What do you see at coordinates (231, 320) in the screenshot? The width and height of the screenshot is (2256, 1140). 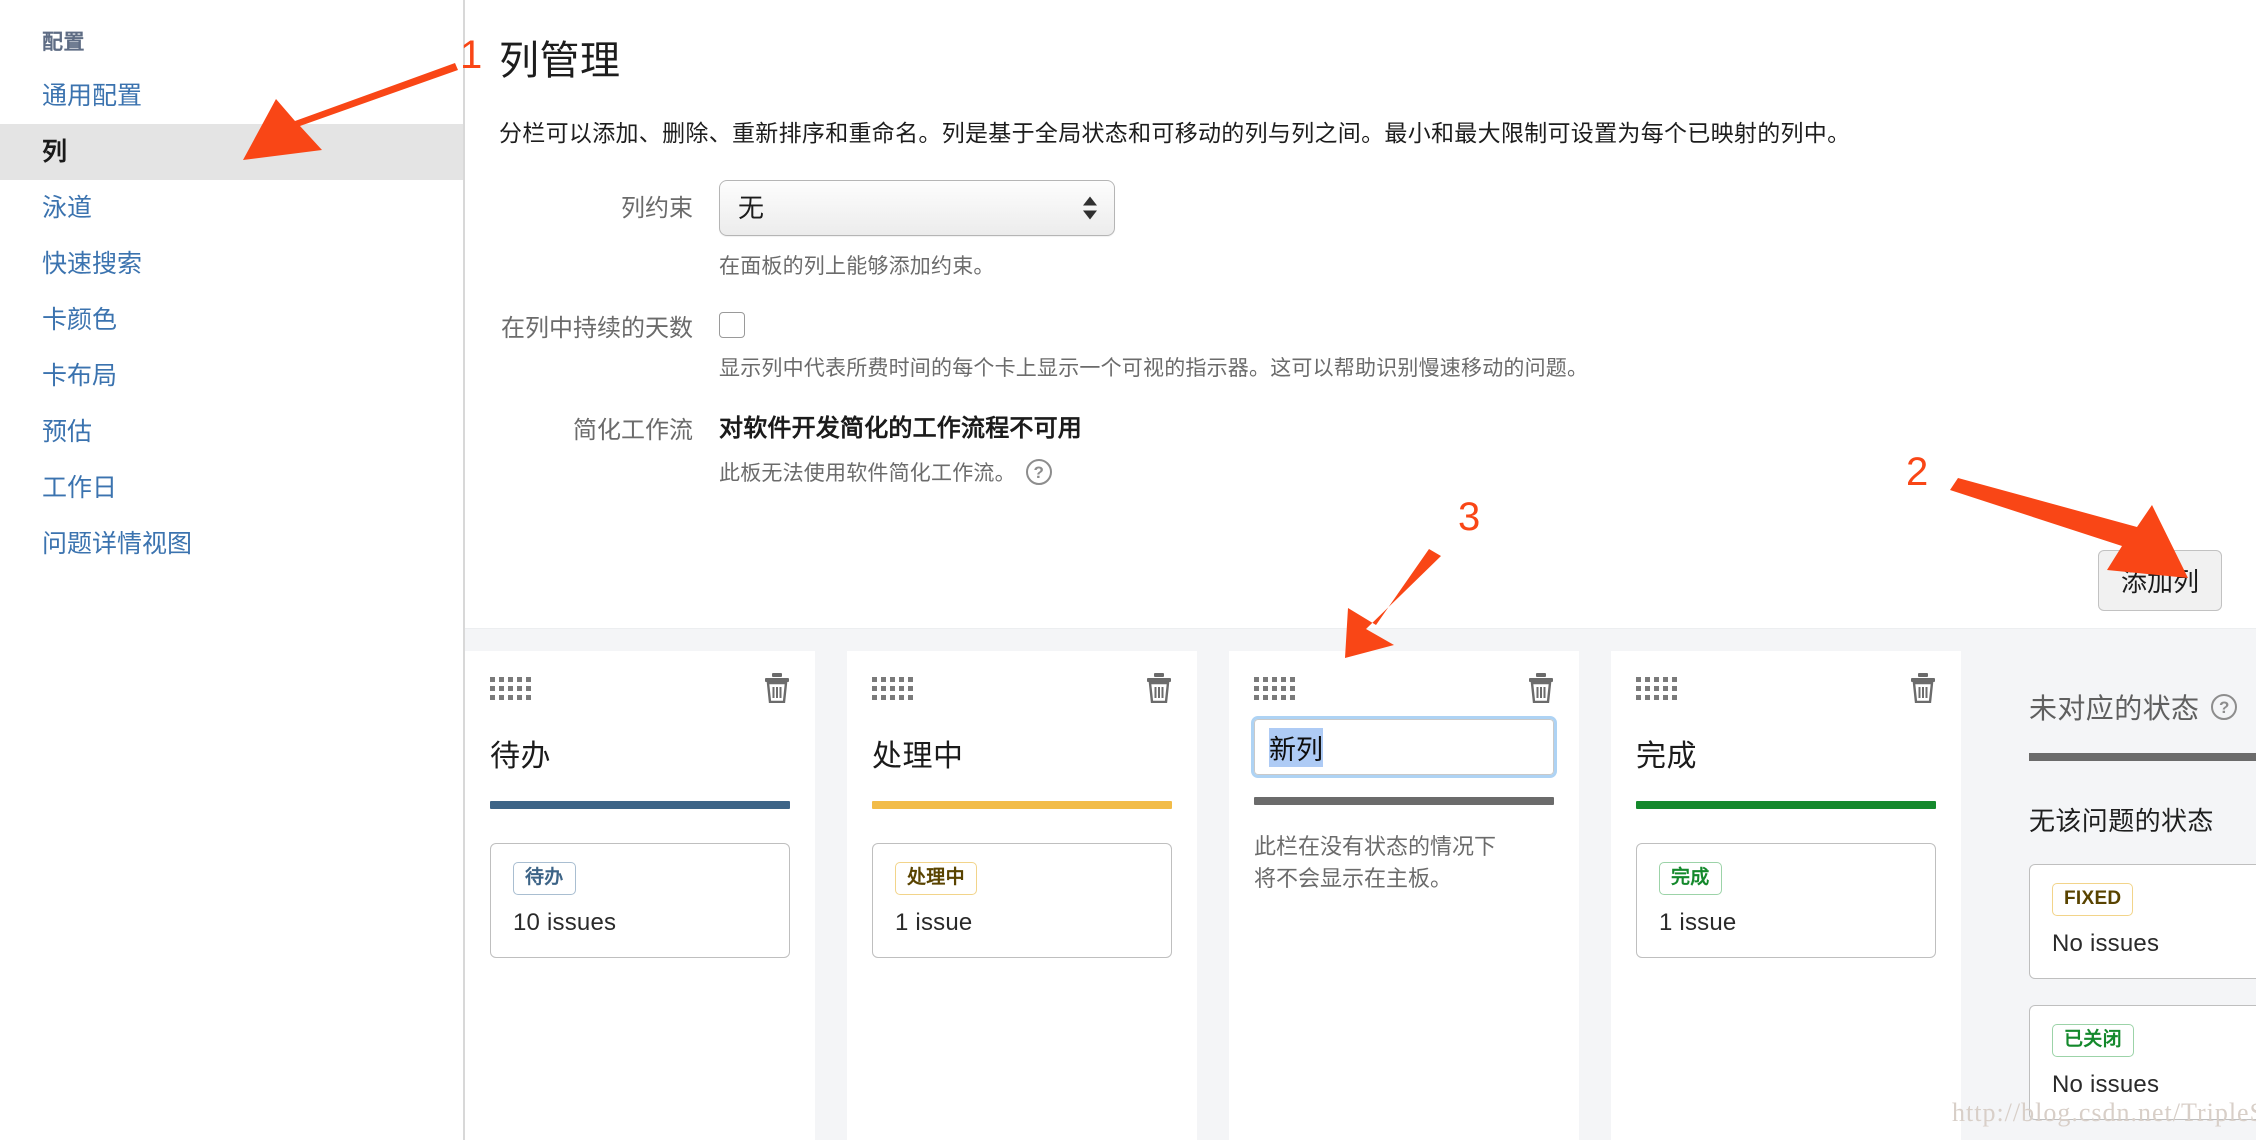 I see `sidebar-item-card-colors: 卡颜色` at bounding box center [231, 320].